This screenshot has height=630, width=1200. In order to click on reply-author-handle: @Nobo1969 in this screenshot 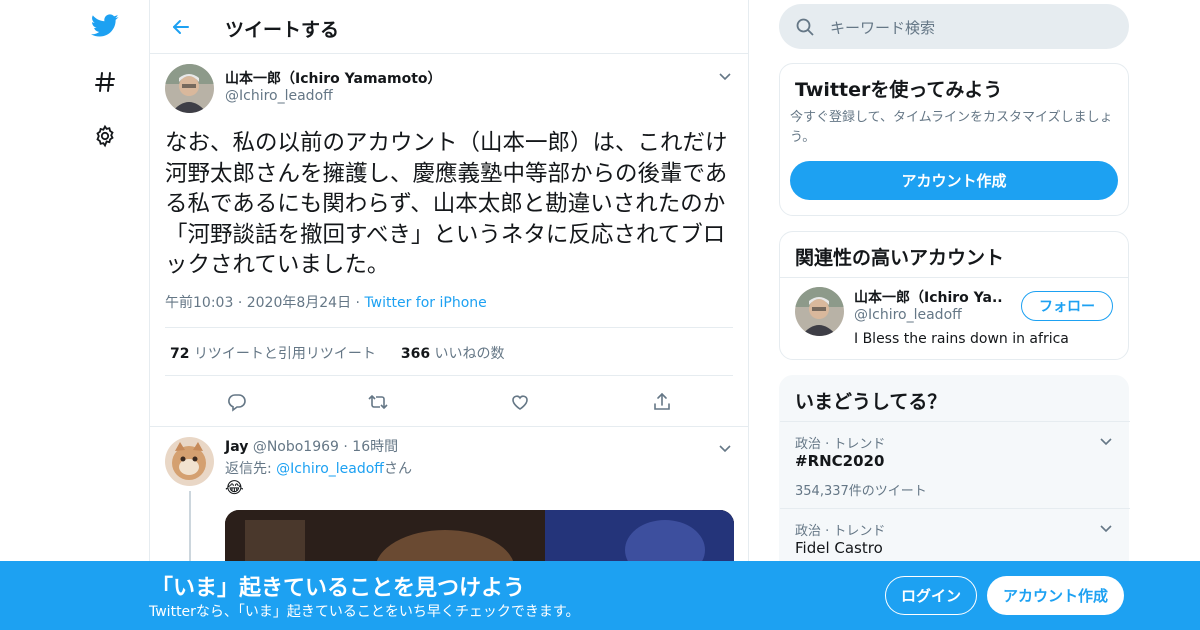, I will do `click(296, 447)`.